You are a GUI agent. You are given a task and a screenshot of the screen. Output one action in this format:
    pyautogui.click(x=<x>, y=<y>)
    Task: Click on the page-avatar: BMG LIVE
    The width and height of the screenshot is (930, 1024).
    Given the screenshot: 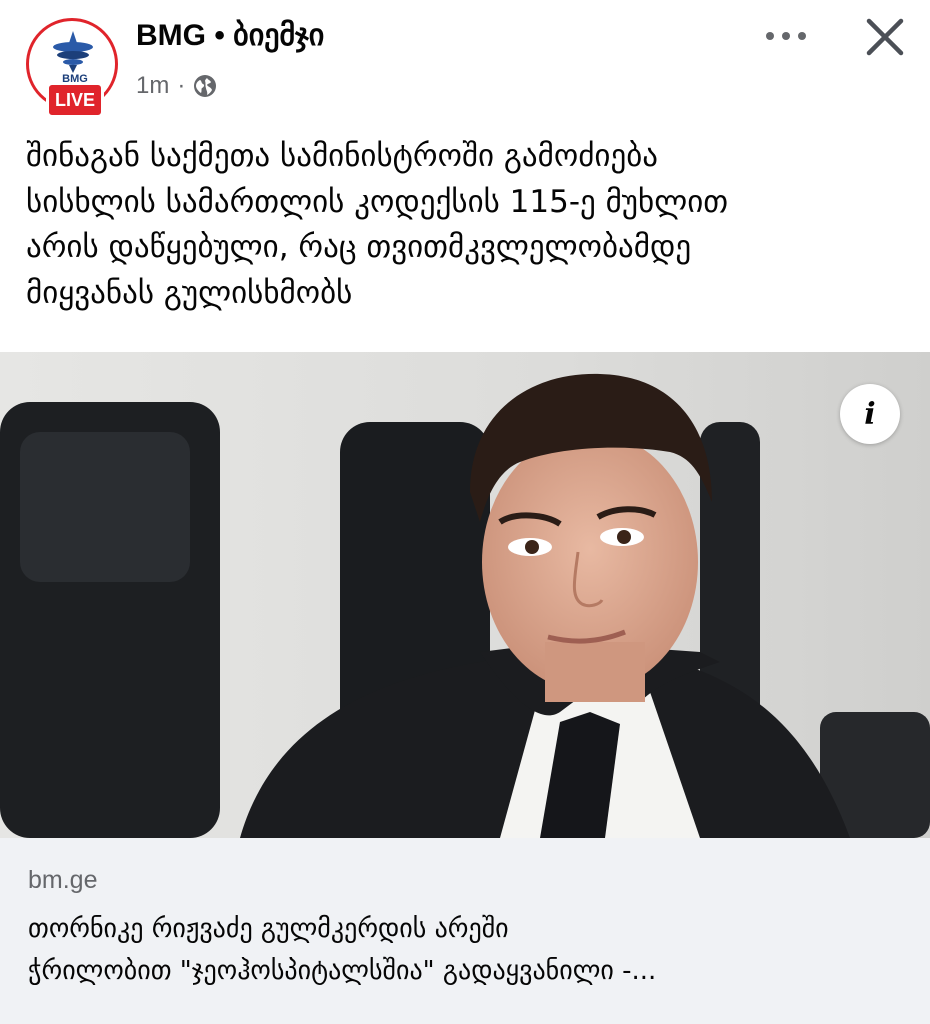 What is the action you would take?
    pyautogui.click(x=72, y=68)
    